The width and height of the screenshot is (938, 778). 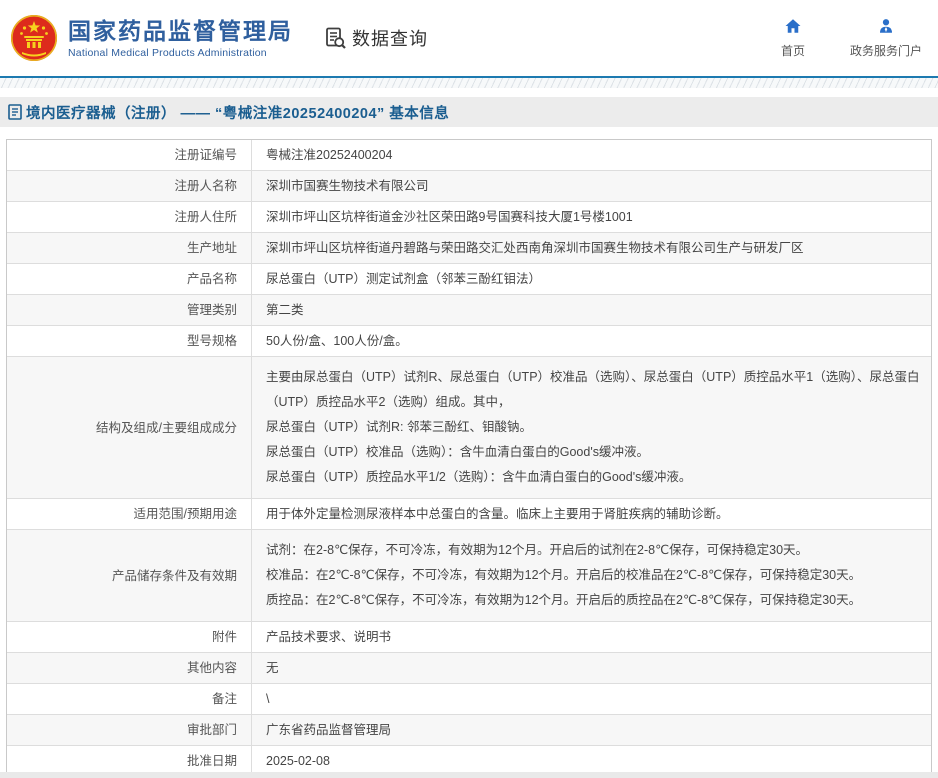 What do you see at coordinates (591, 730) in the screenshot?
I see `field-value: 广东省药品监督管理局` at bounding box center [591, 730].